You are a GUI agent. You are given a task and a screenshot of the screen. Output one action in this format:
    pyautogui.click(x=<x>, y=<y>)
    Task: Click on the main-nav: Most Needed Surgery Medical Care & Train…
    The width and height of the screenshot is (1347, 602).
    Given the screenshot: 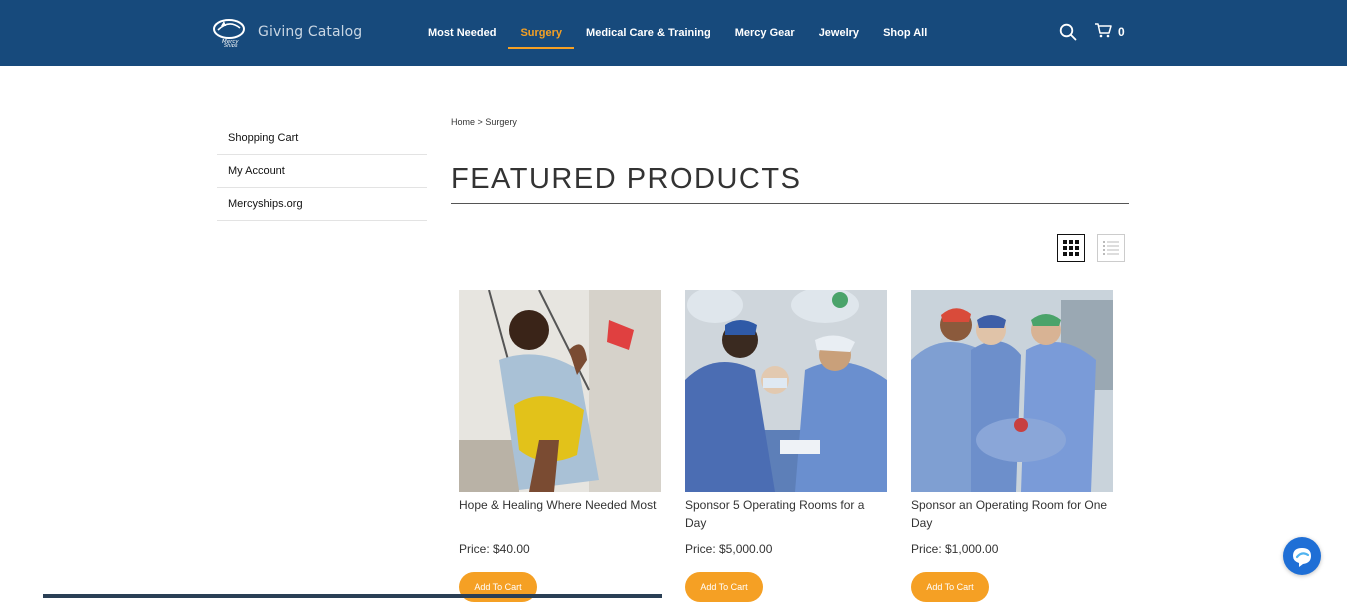 What is the action you would take?
    pyautogui.click(x=677, y=33)
    